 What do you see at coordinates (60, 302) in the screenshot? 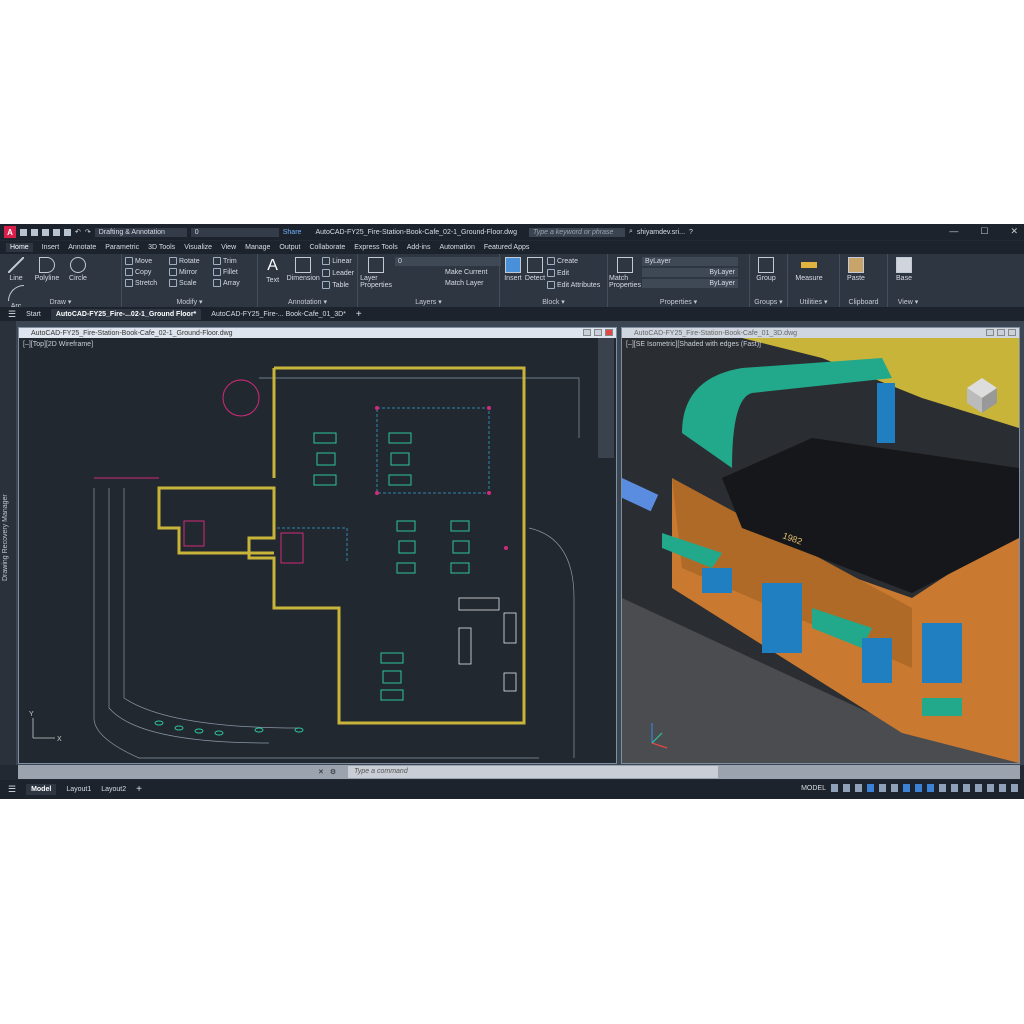
I see `panel-title: Draw ▾` at bounding box center [60, 302].